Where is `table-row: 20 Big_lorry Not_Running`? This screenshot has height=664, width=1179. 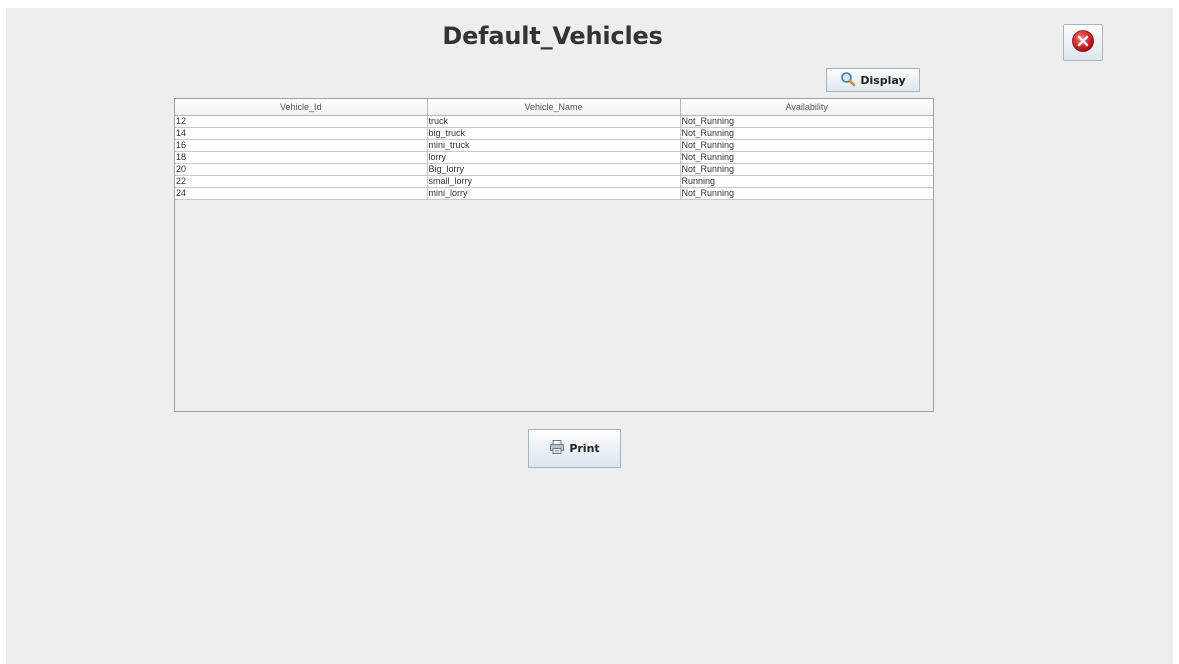
table-row: 20 Big_lorry Not_Running is located at coordinates (554, 169).